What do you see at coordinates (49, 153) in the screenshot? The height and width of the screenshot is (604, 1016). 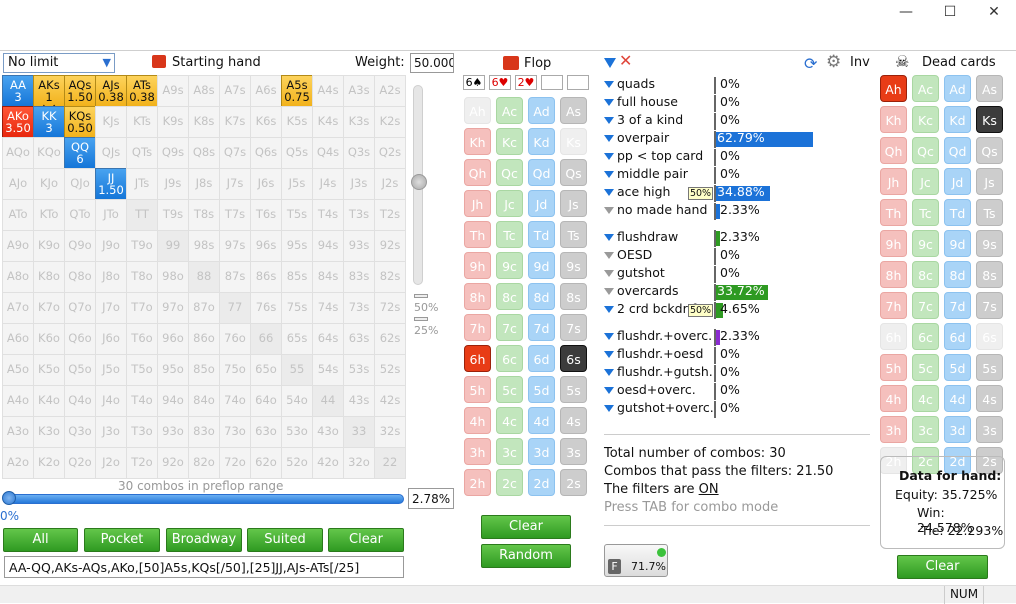 I see `hand-cell-KQo: KQo` at bounding box center [49, 153].